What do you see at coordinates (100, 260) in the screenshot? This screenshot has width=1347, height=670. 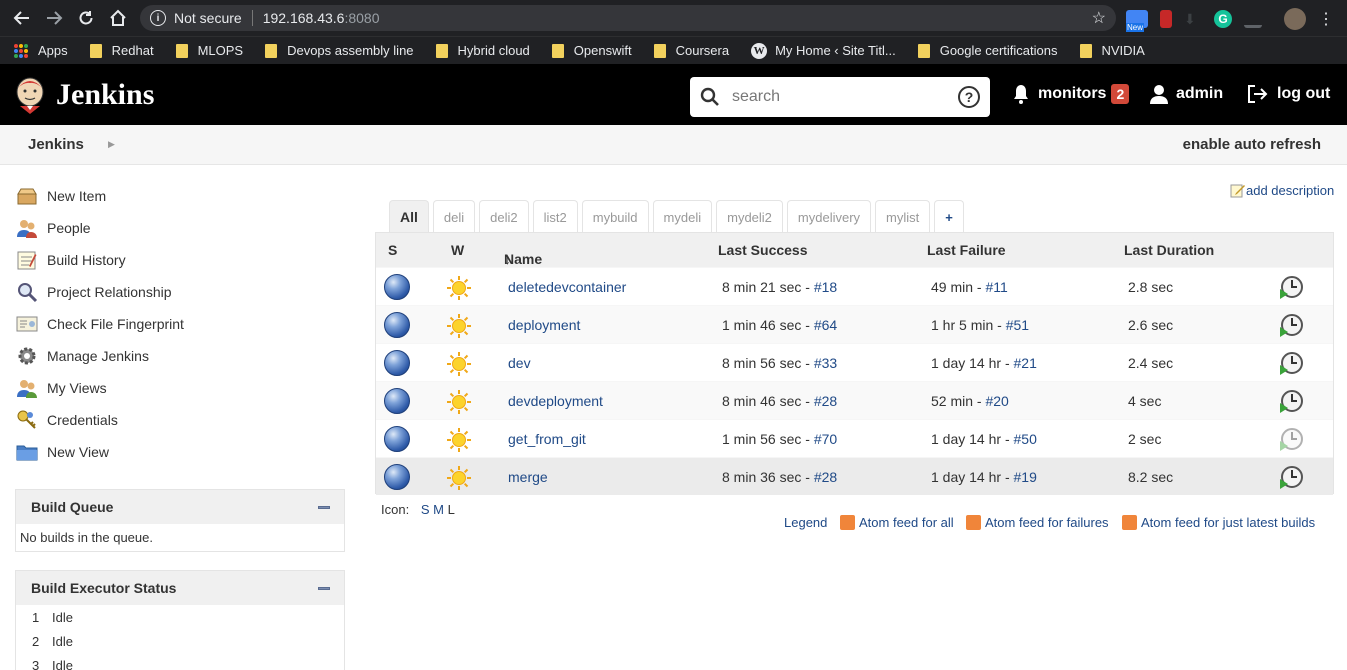 I see `sidebar-task-item: Build History` at bounding box center [100, 260].